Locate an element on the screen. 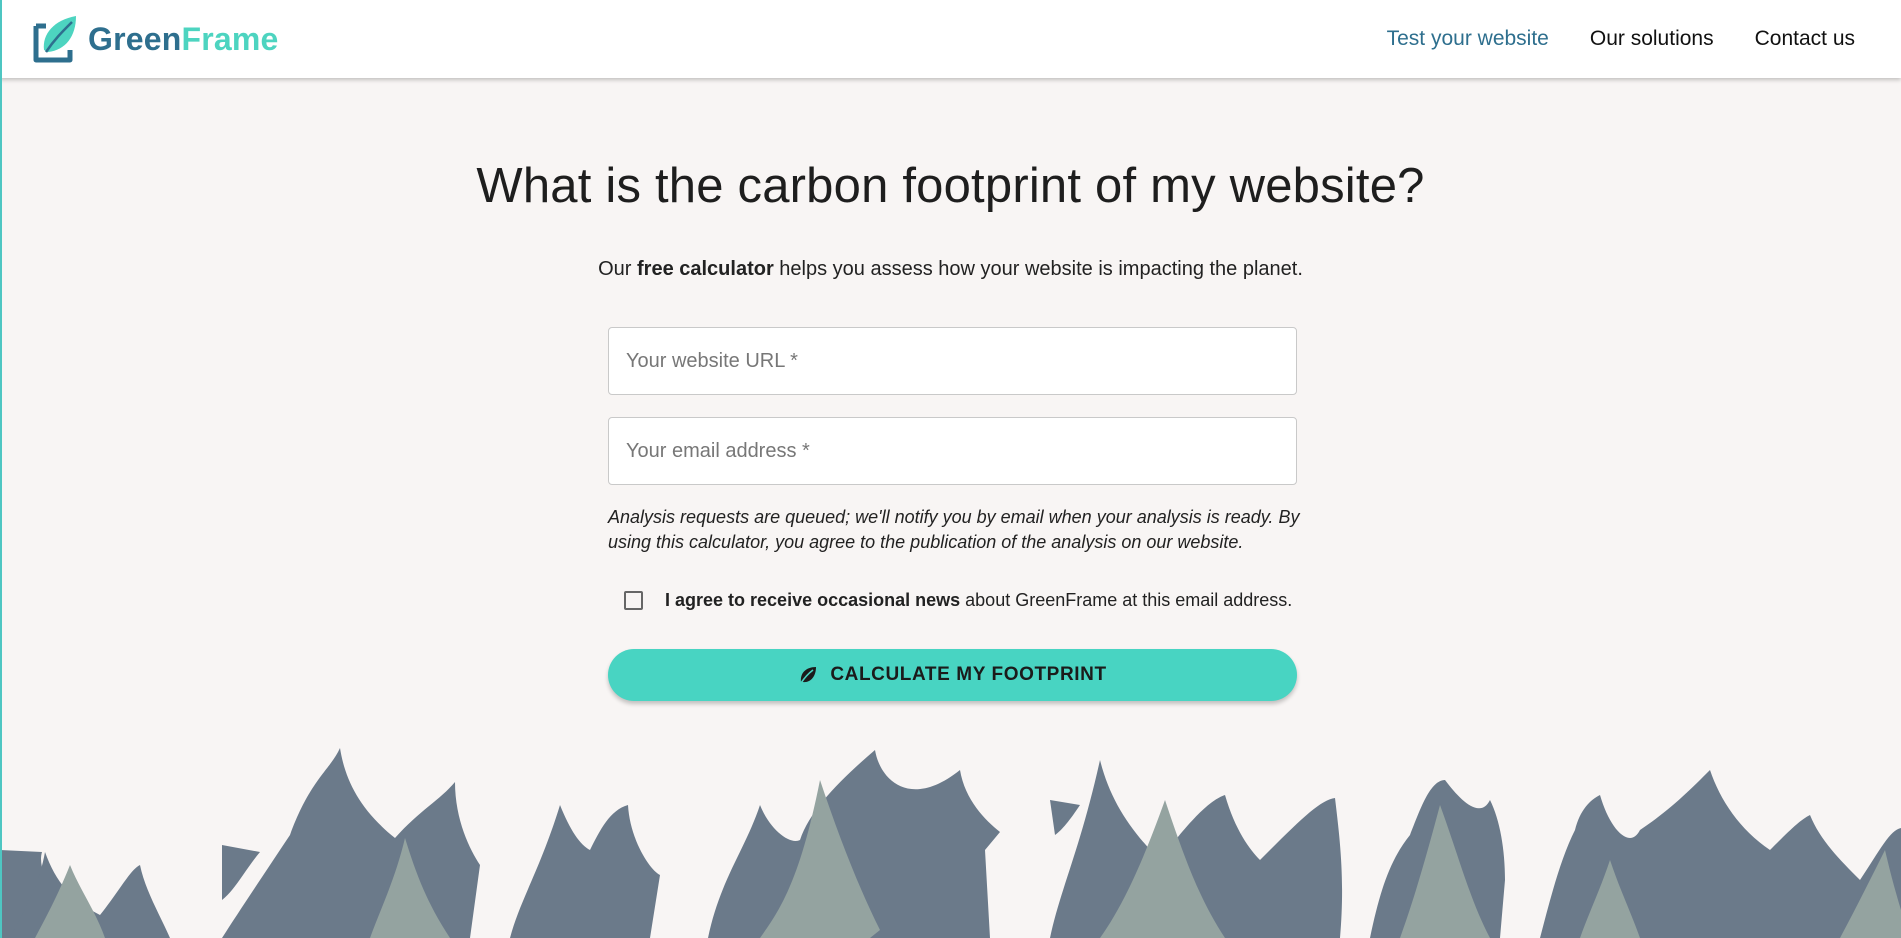 The width and height of the screenshot is (1901, 938). calculate-footprint-label: CALCULATE MY FOOTPRINT is located at coordinates (968, 674).